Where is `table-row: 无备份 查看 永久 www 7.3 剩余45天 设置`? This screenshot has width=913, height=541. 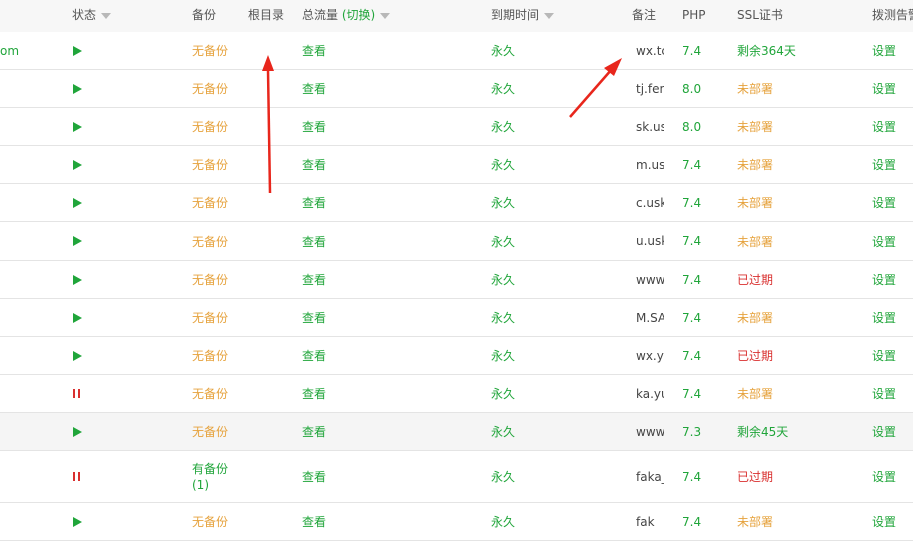
table-row: 无备份 查看 永久 www 7.3 剩余45天 设置 is located at coordinates (456, 432).